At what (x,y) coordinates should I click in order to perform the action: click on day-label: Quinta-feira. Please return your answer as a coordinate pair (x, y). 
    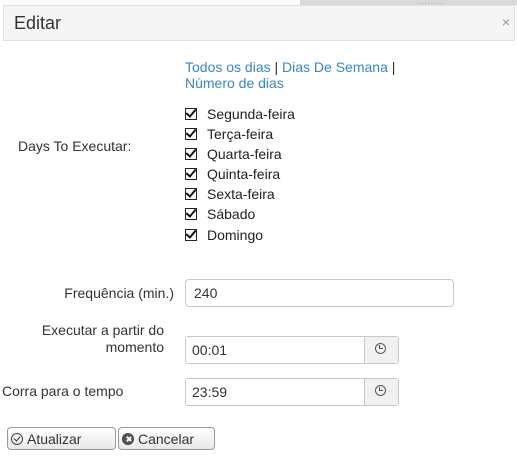
    Looking at the image, I should click on (244, 174).